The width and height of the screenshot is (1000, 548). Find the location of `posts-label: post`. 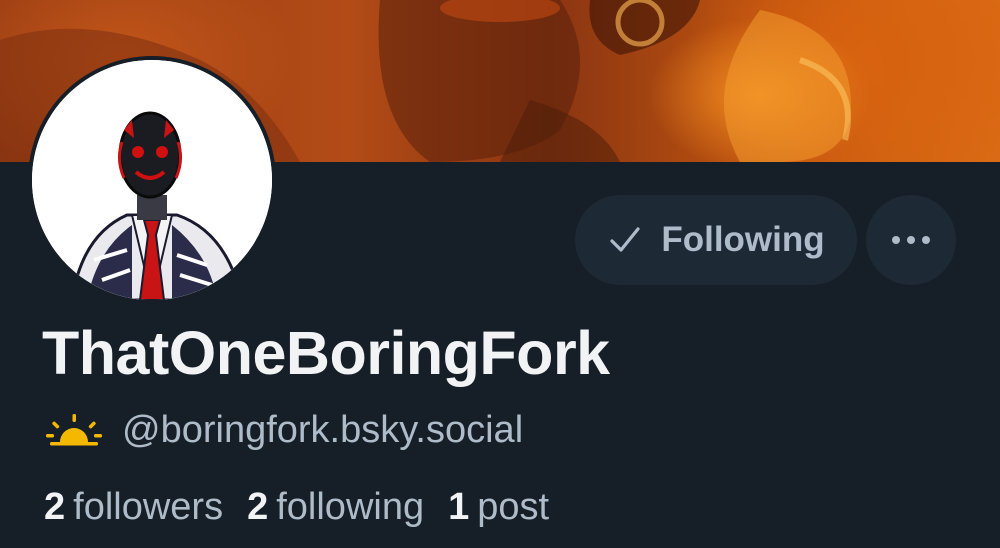

posts-label: post is located at coordinates (513, 506).